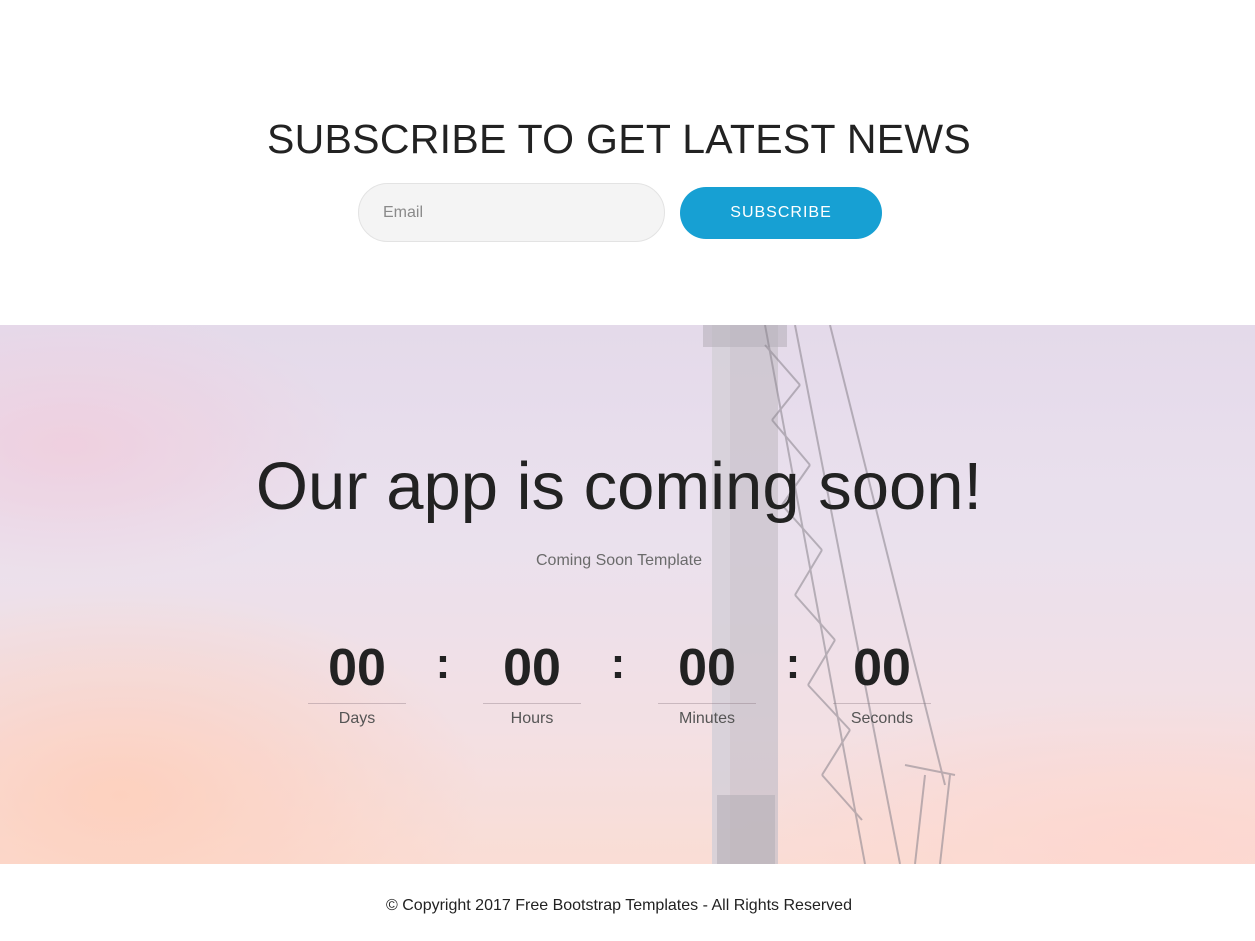  I want to click on subscribe-title: SUBSCRIBE TO GET LATEST NEWS, so click(619, 139).